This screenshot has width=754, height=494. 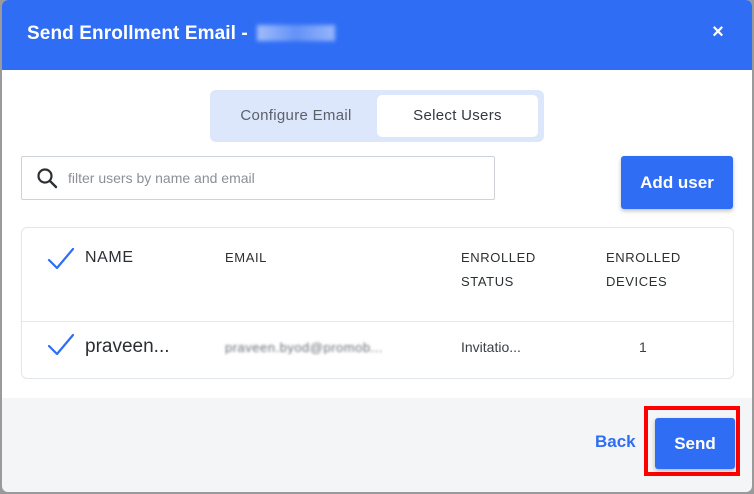 I want to click on header-email: EMAIL, so click(x=246, y=257).